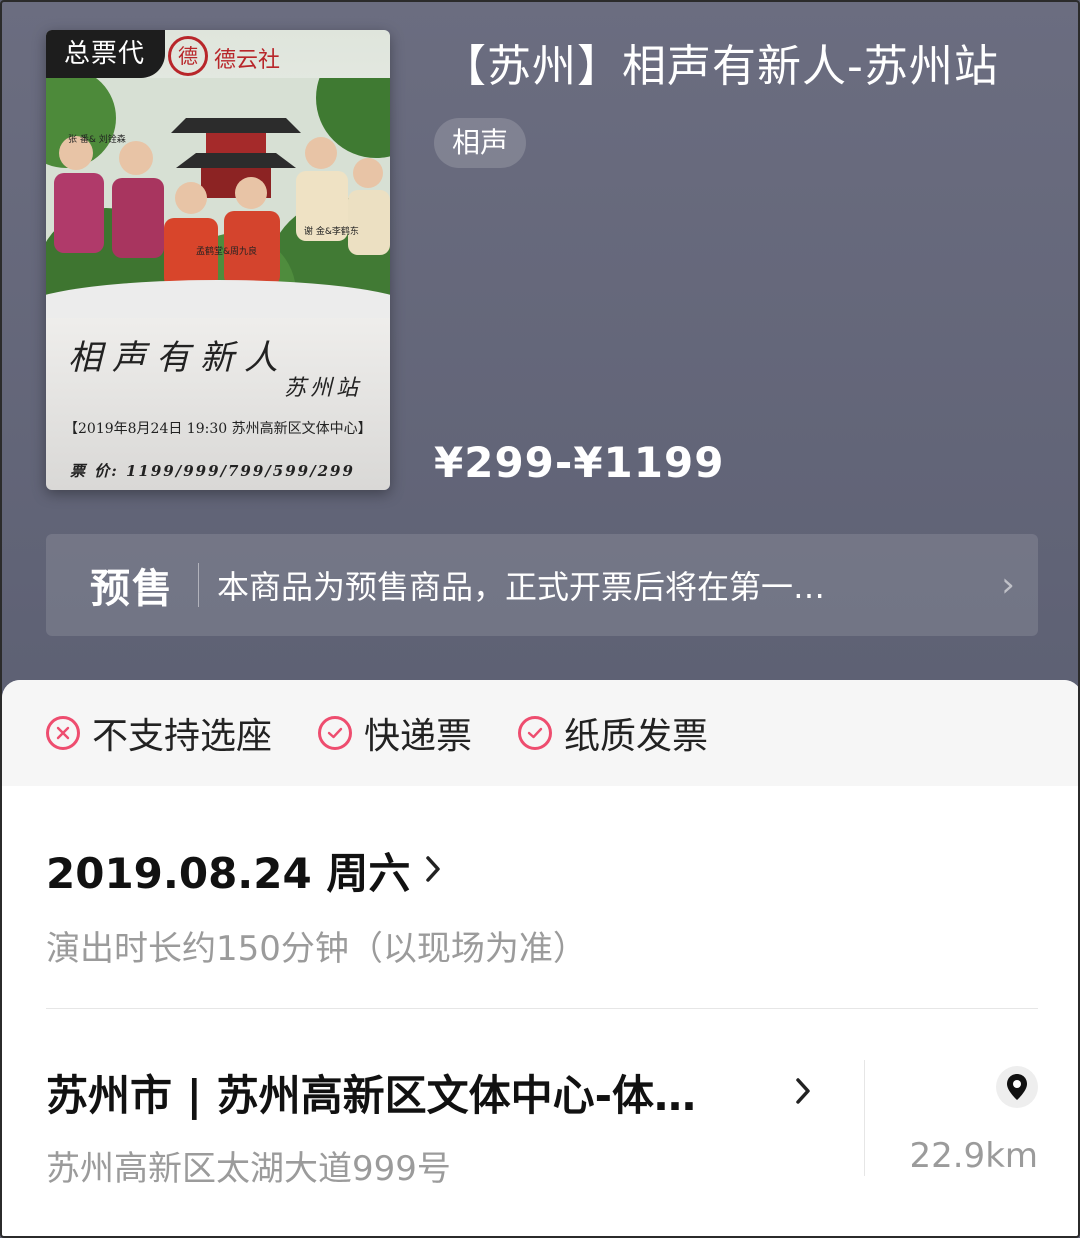 This screenshot has width=1080, height=1238. I want to click on chevron-right-icon: ›, so click(1008, 585).